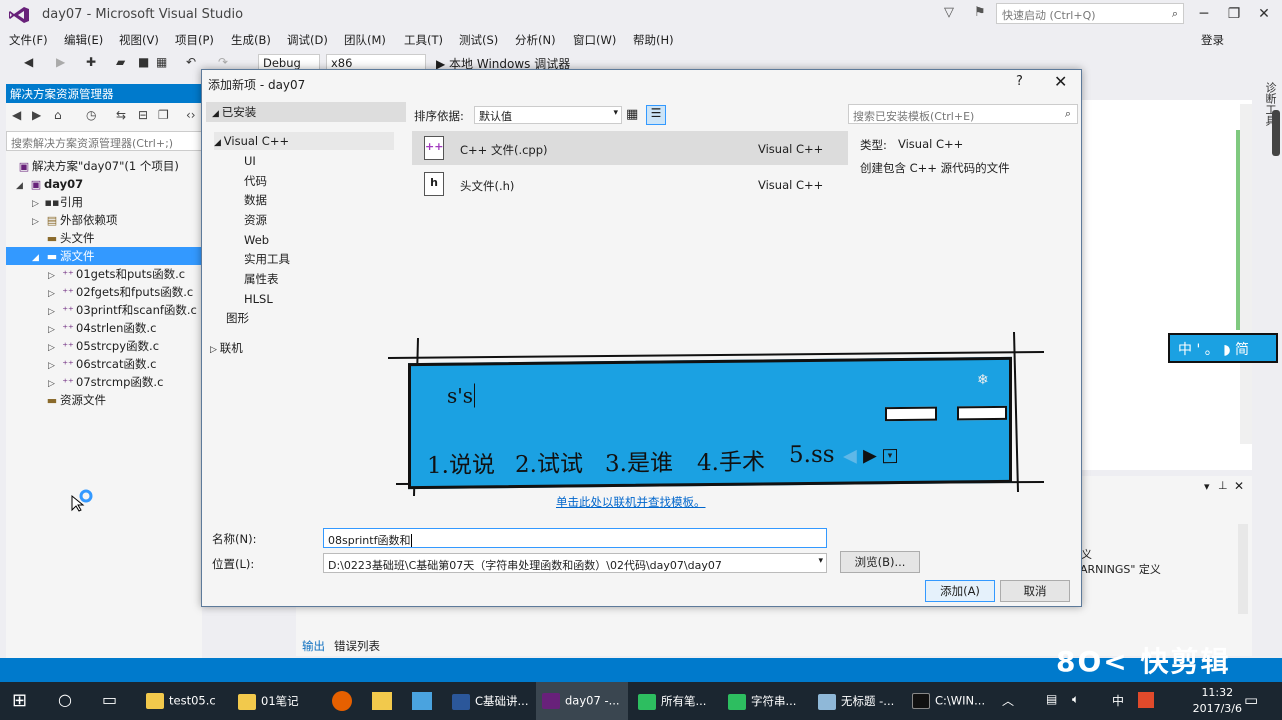  Describe the element at coordinates (632, 114) in the screenshot. I see `grid-view-icon: ▦` at that location.